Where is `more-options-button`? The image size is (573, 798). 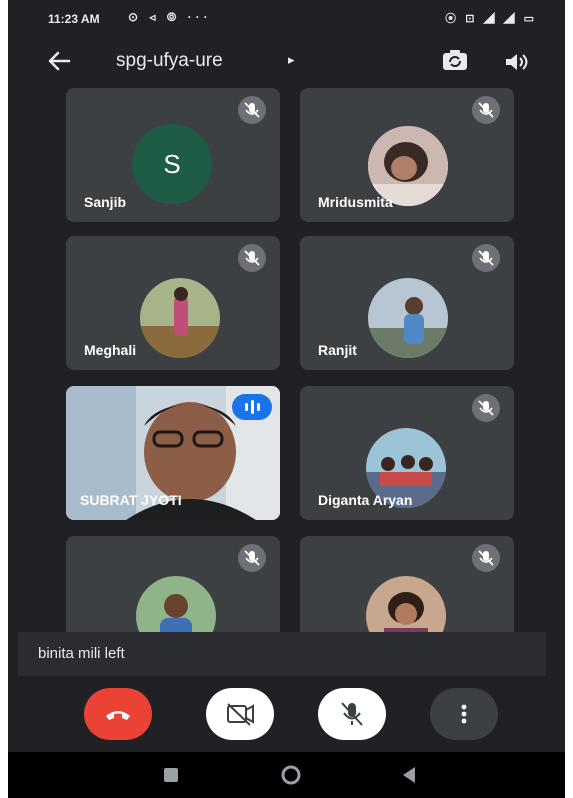 more-options-button is located at coordinates (464, 714).